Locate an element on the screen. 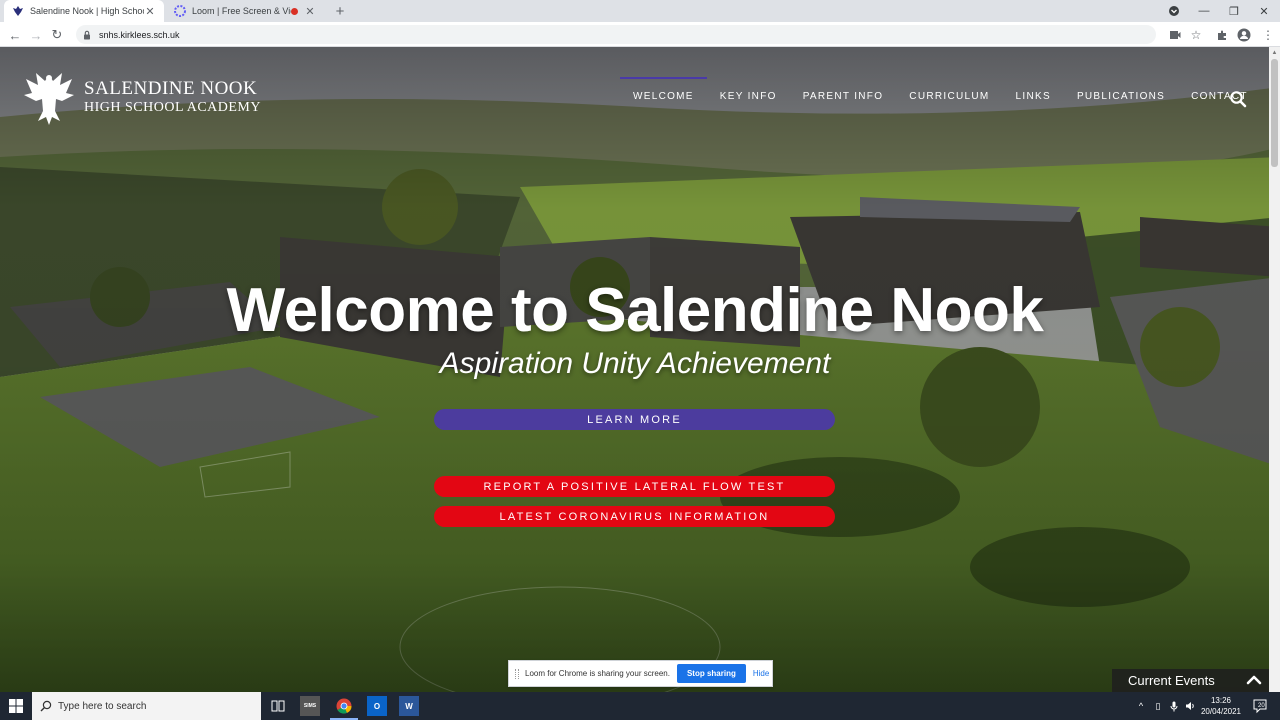 The width and height of the screenshot is (1280, 720). tab-title: Salendine Nook | High School Ac is located at coordinates (87, 11).